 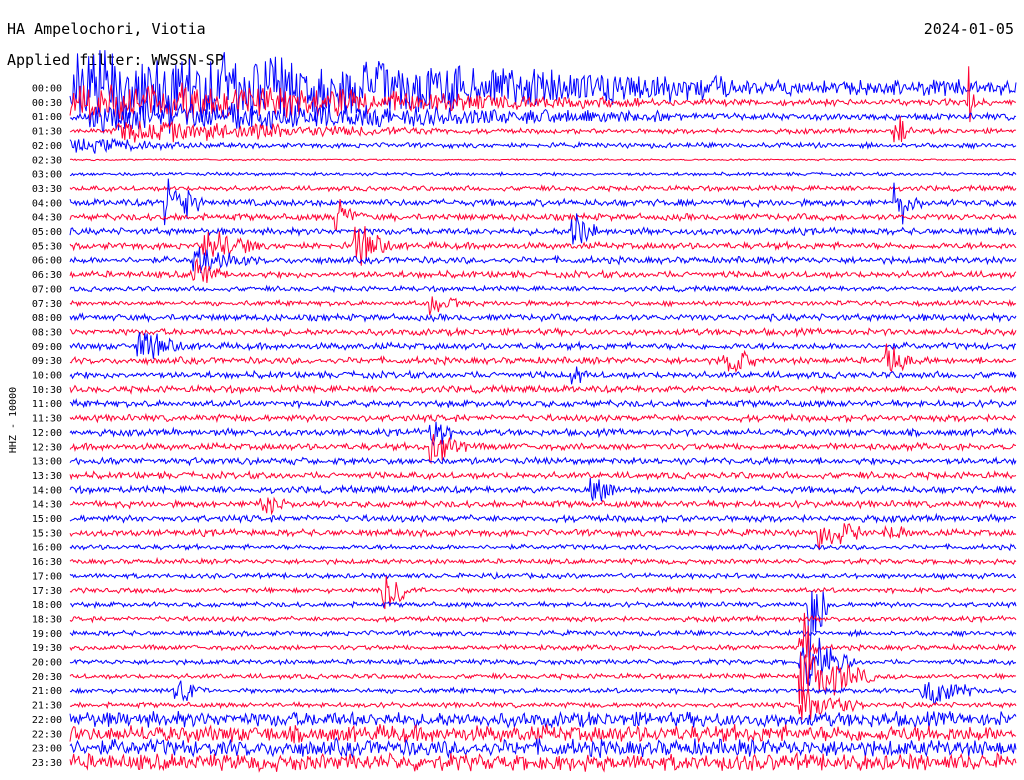 What do you see at coordinates (47, 447) in the screenshot?
I see `row-time-label: 12:30` at bounding box center [47, 447].